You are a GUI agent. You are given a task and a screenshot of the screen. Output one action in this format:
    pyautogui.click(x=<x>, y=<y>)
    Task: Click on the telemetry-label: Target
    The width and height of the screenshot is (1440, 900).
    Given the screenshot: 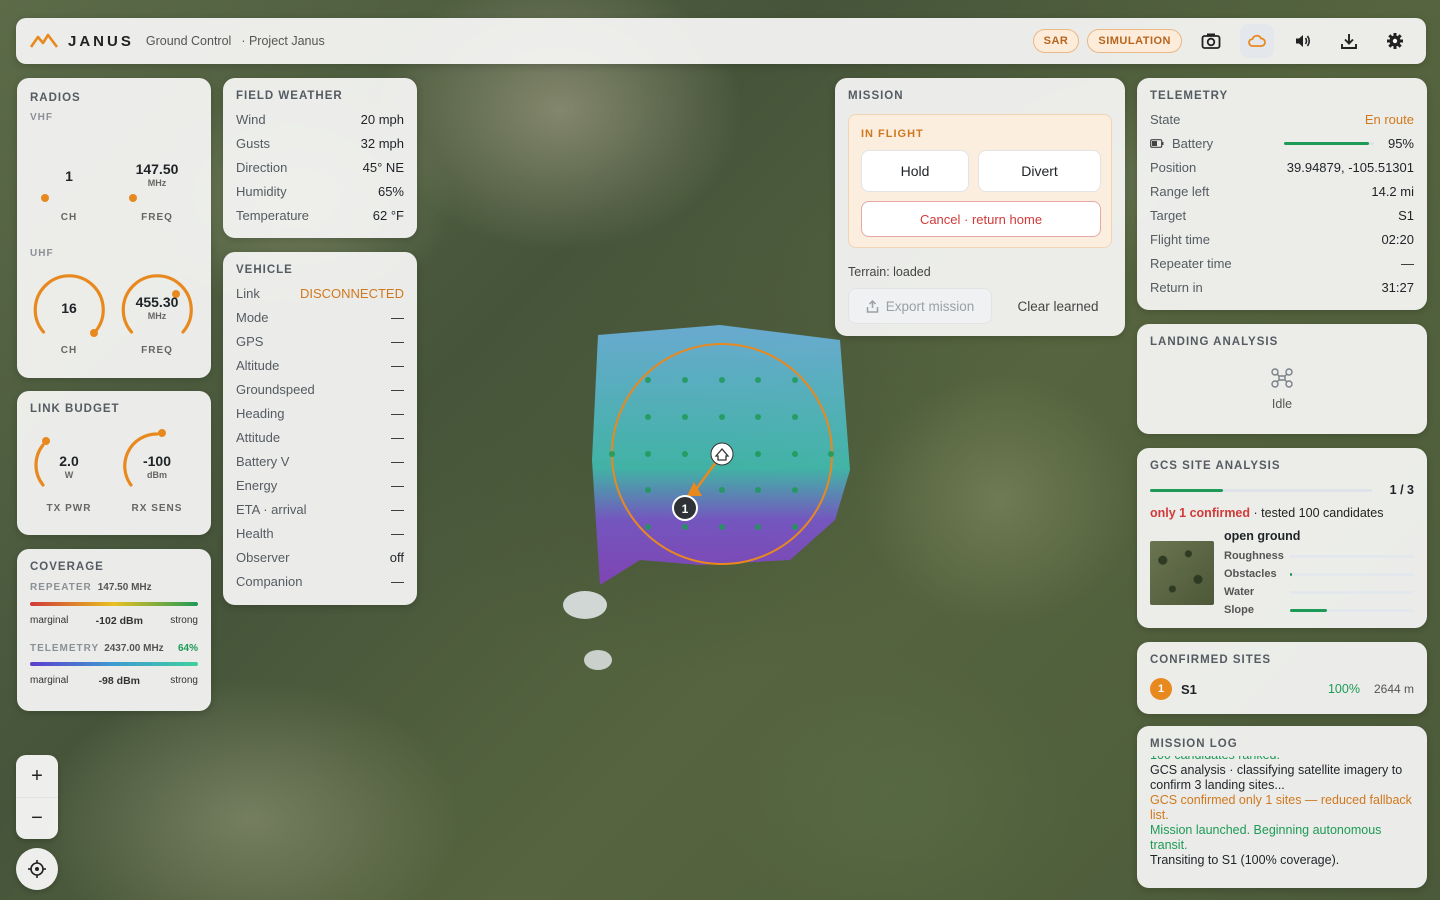 What is the action you would take?
    pyautogui.click(x=1168, y=215)
    